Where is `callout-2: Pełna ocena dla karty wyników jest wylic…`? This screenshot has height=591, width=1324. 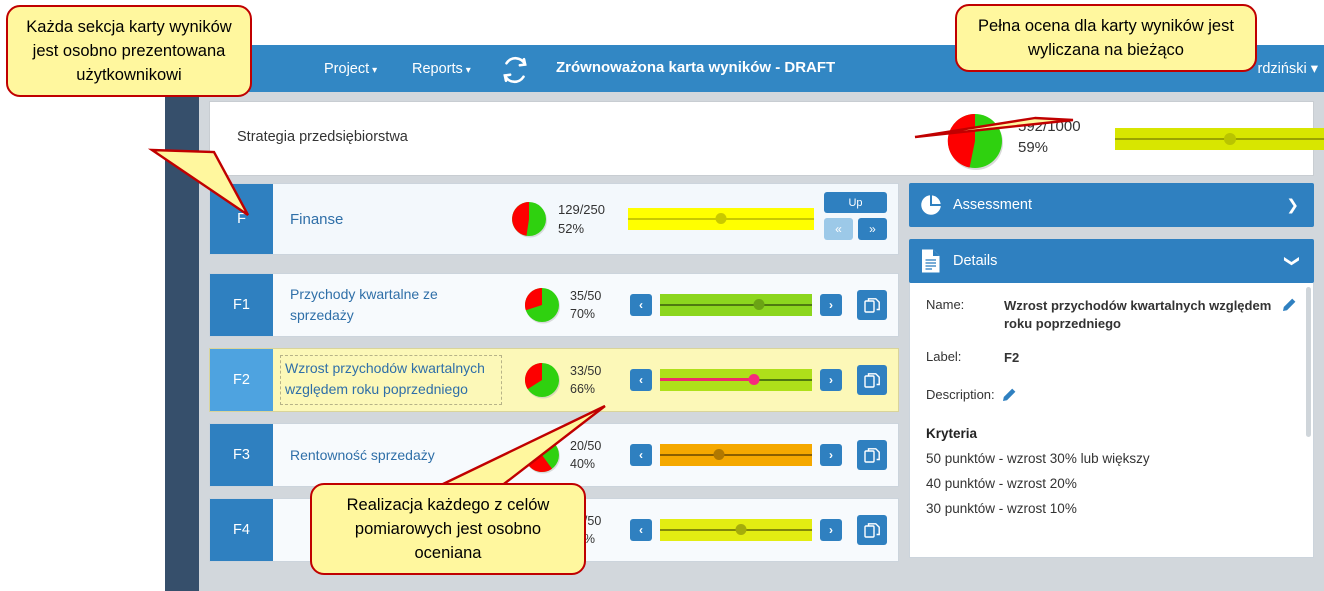
callout-2: Pełna ocena dla karty wyników jest wylic… is located at coordinates (1106, 38).